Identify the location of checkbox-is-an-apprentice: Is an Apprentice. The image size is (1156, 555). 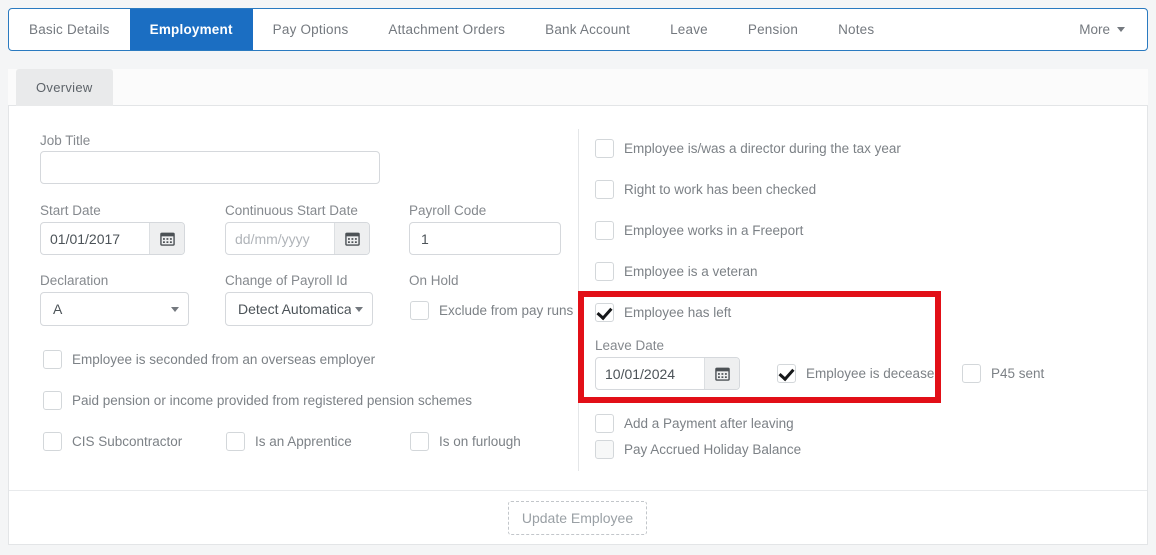
(289, 441).